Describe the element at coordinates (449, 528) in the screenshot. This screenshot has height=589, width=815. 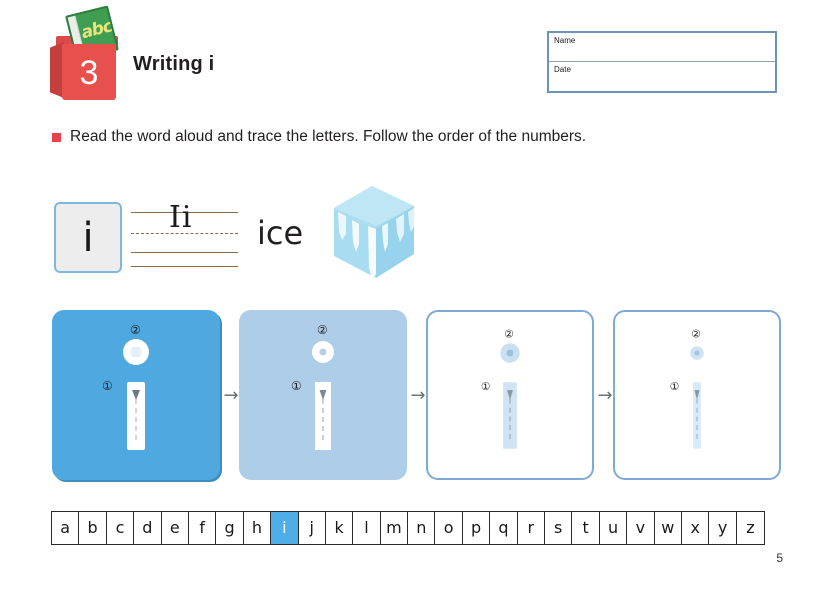
I see `alphabet-cell-o: o` at that location.